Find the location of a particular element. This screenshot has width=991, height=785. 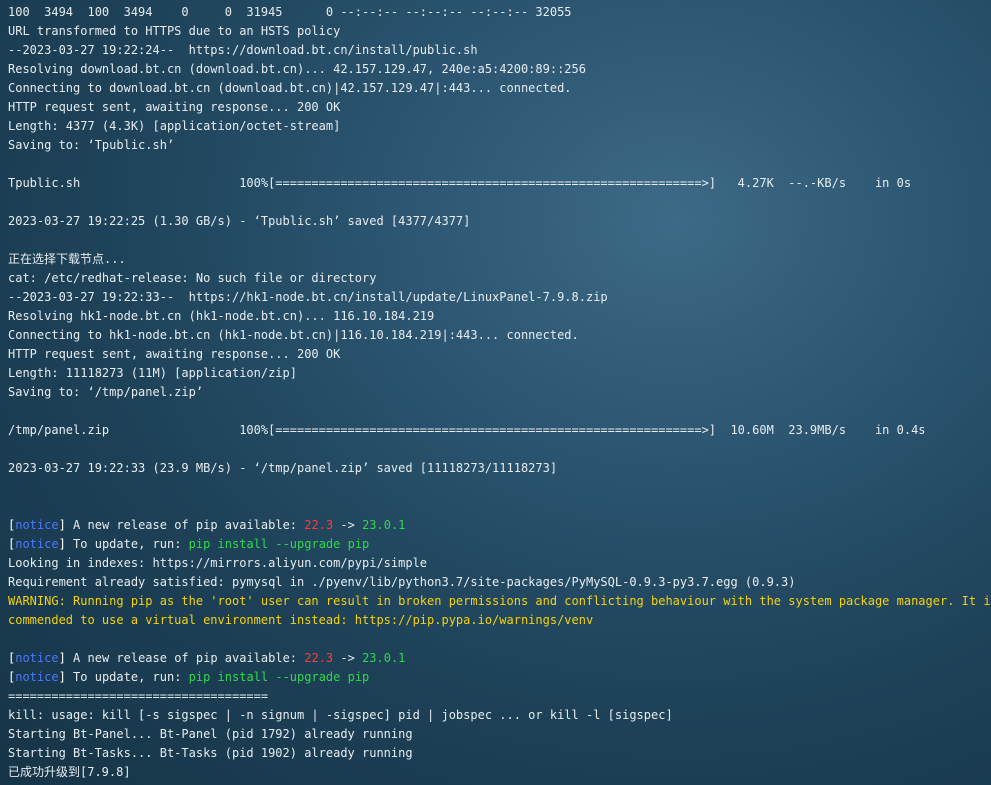

saving-line: Saving to: ‘Tpublic.sh’ is located at coordinates (91, 145).